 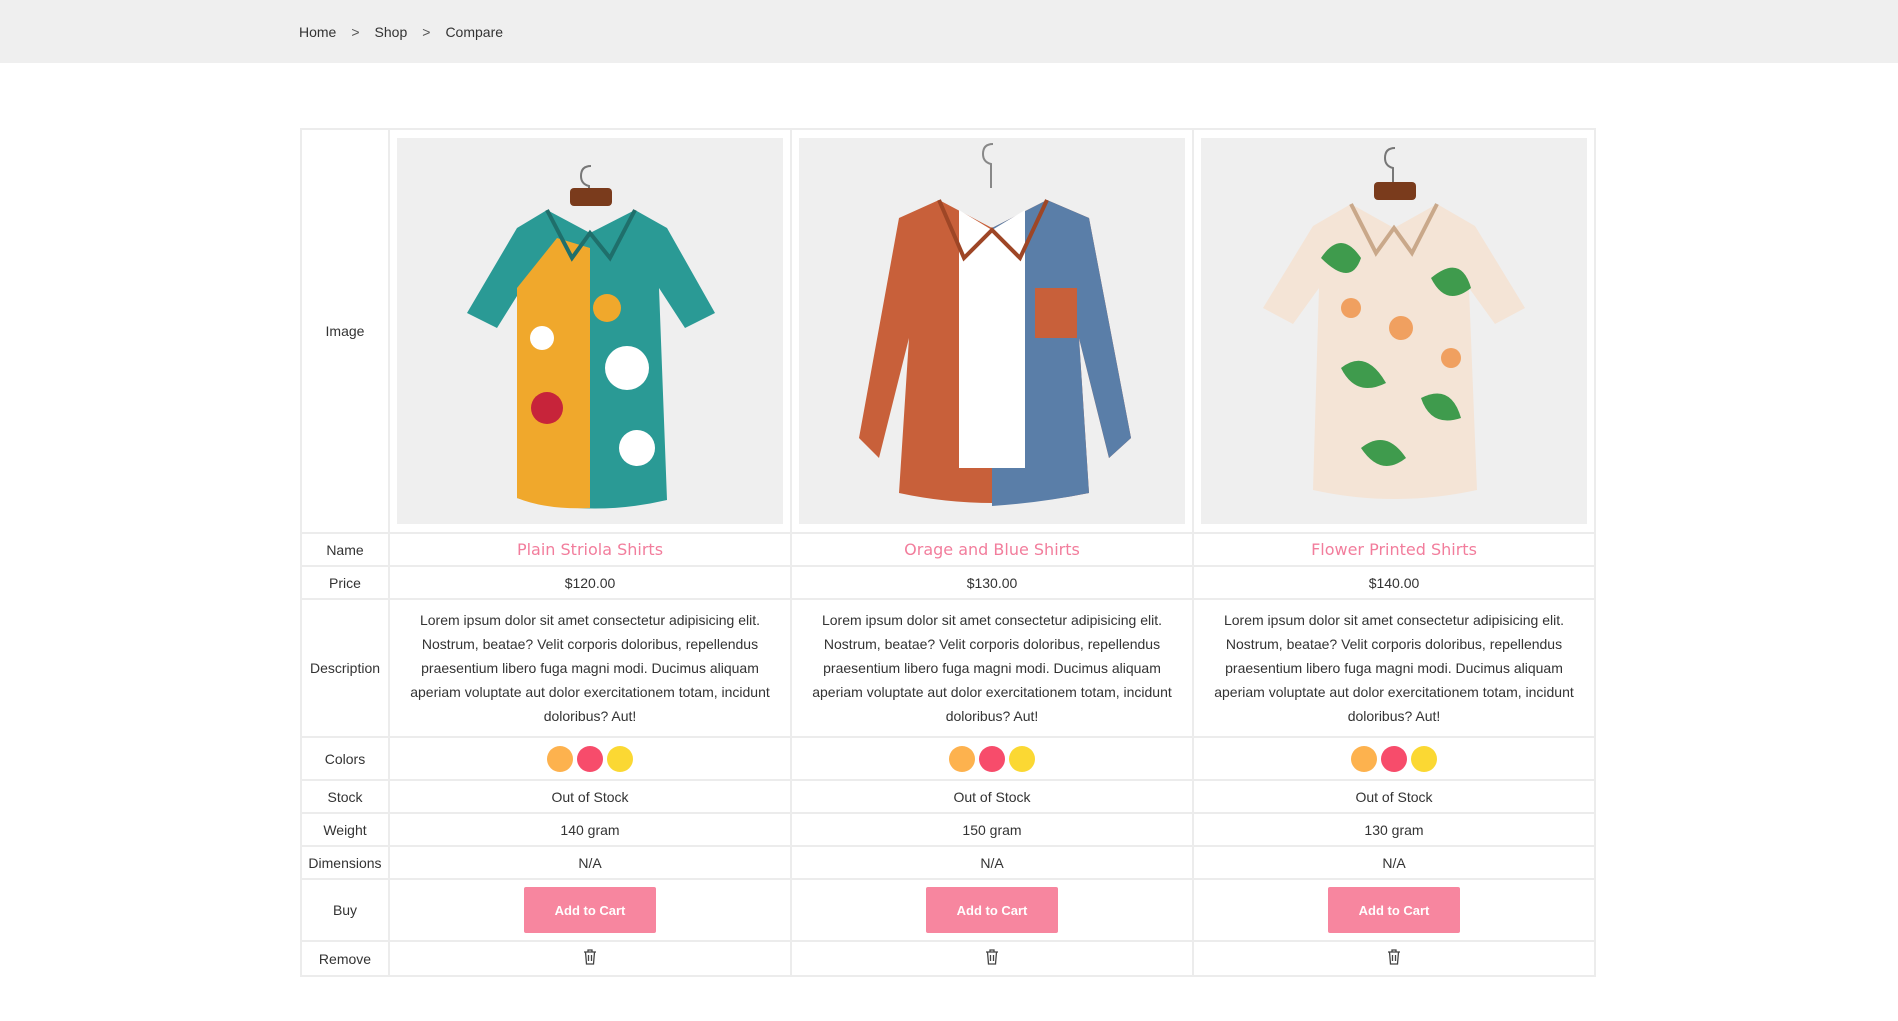 What do you see at coordinates (345, 331) in the screenshot?
I see `row-label-image: Image` at bounding box center [345, 331].